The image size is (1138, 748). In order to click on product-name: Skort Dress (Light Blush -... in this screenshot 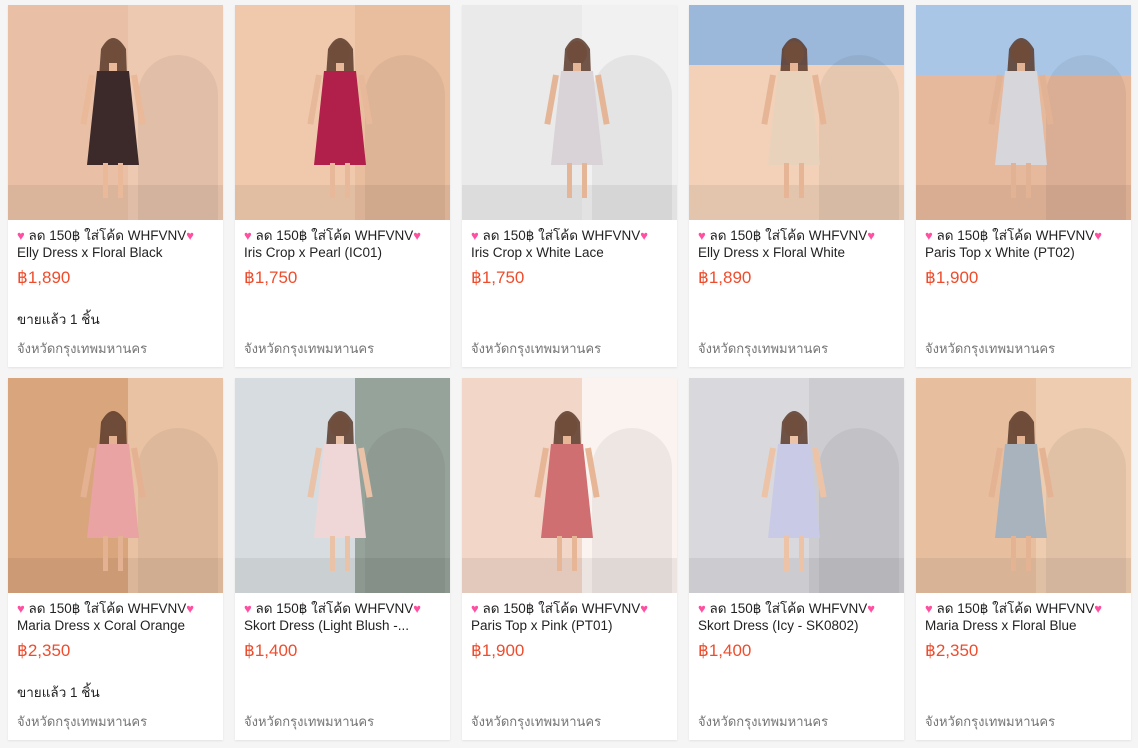, I will do `click(327, 625)`.